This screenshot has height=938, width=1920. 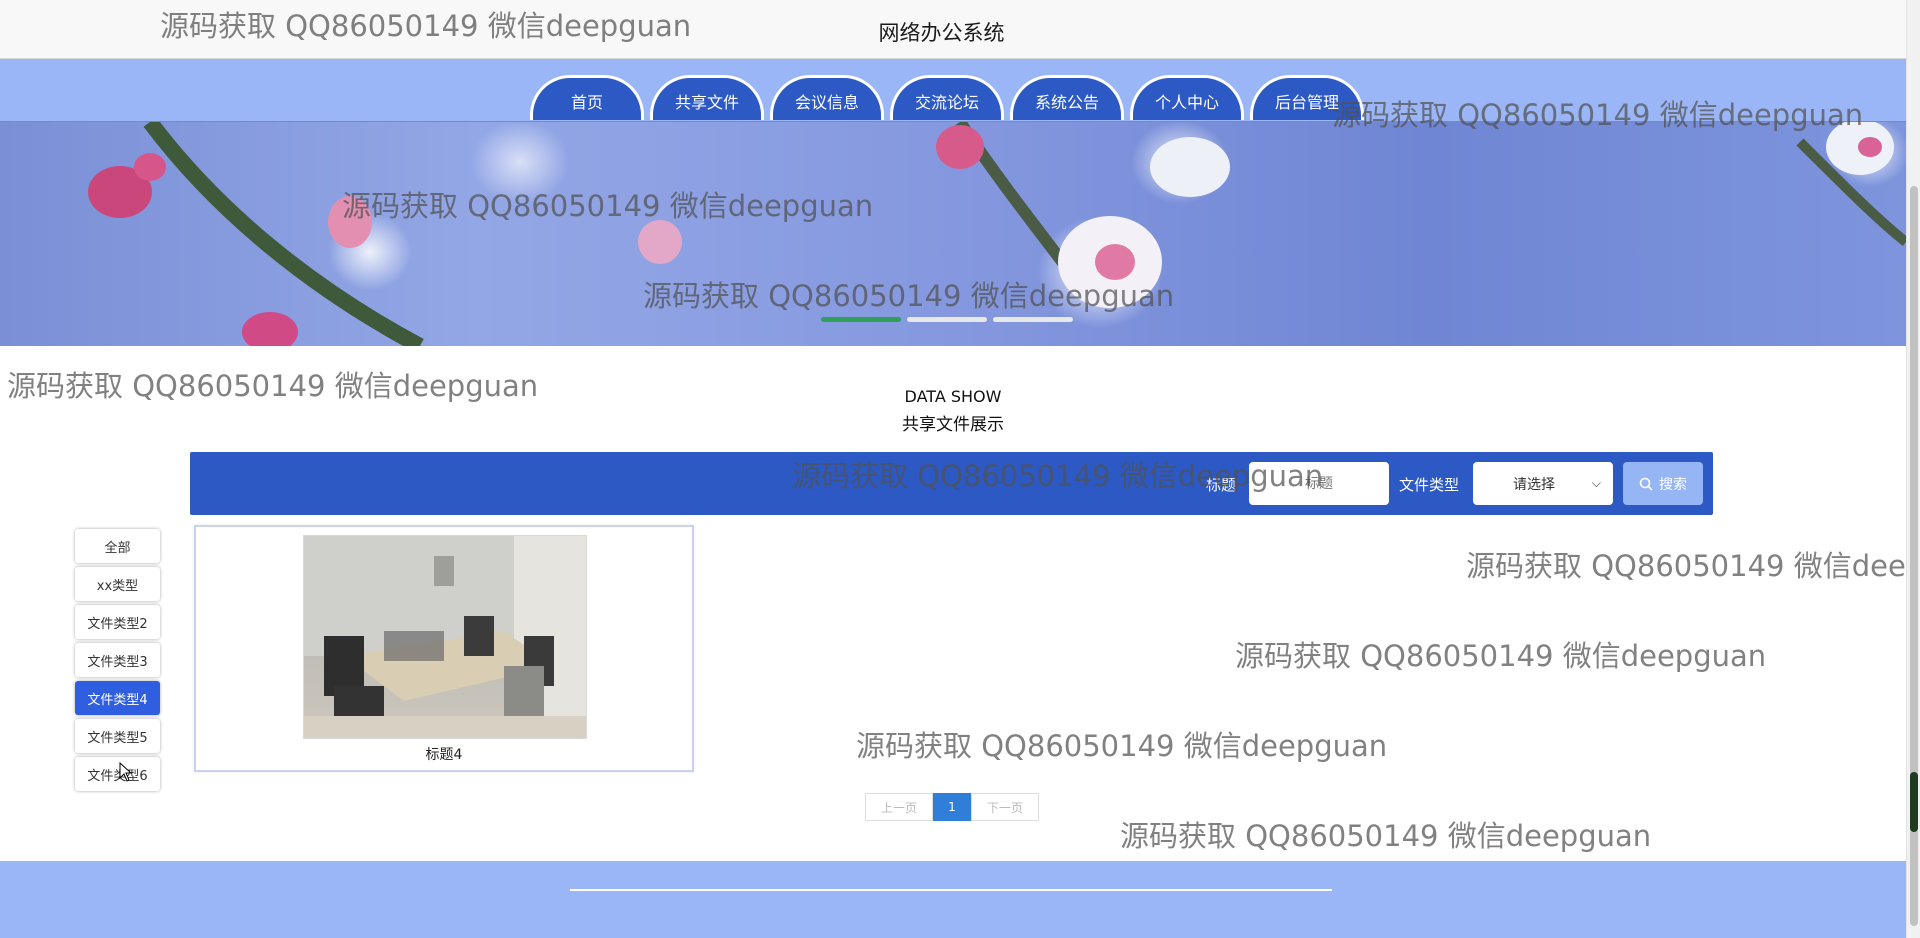 I want to click on mouse-pointer-icon, so click(x=126, y=772).